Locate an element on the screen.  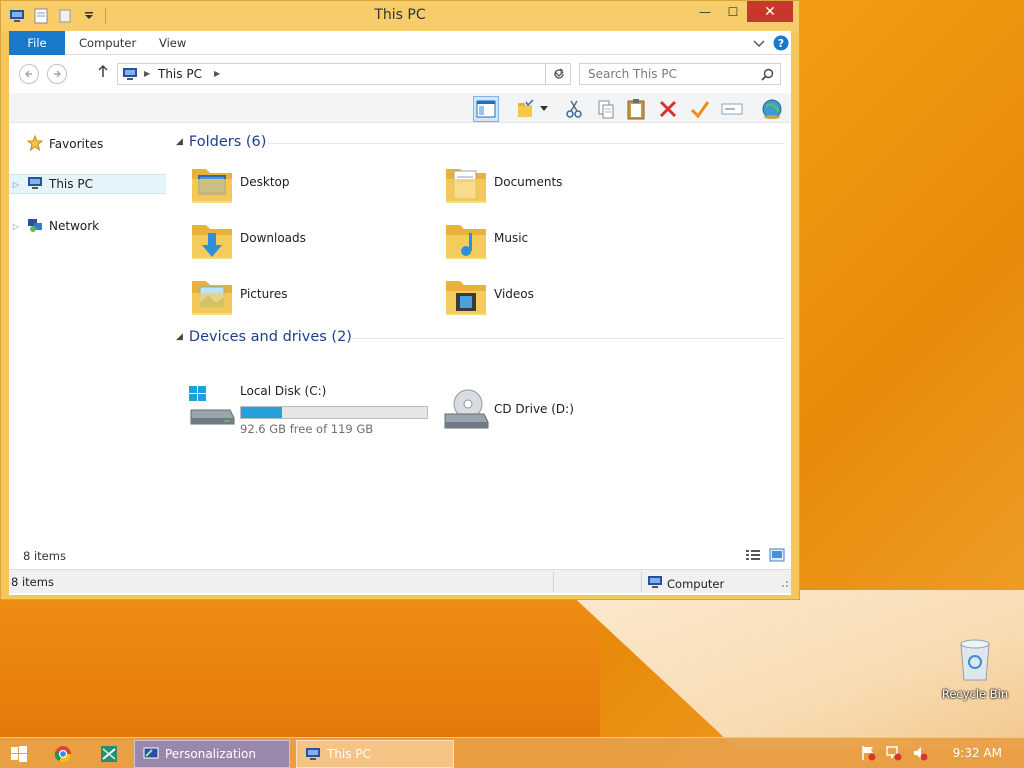
status-location: Computer is located at coordinates (685, 583).